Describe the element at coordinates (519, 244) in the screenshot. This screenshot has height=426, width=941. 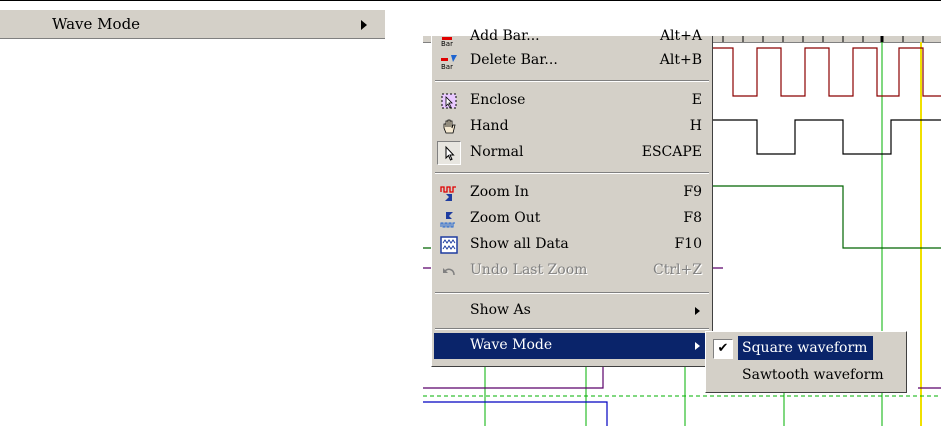
I see `menu-item-label: Show all Data` at that location.